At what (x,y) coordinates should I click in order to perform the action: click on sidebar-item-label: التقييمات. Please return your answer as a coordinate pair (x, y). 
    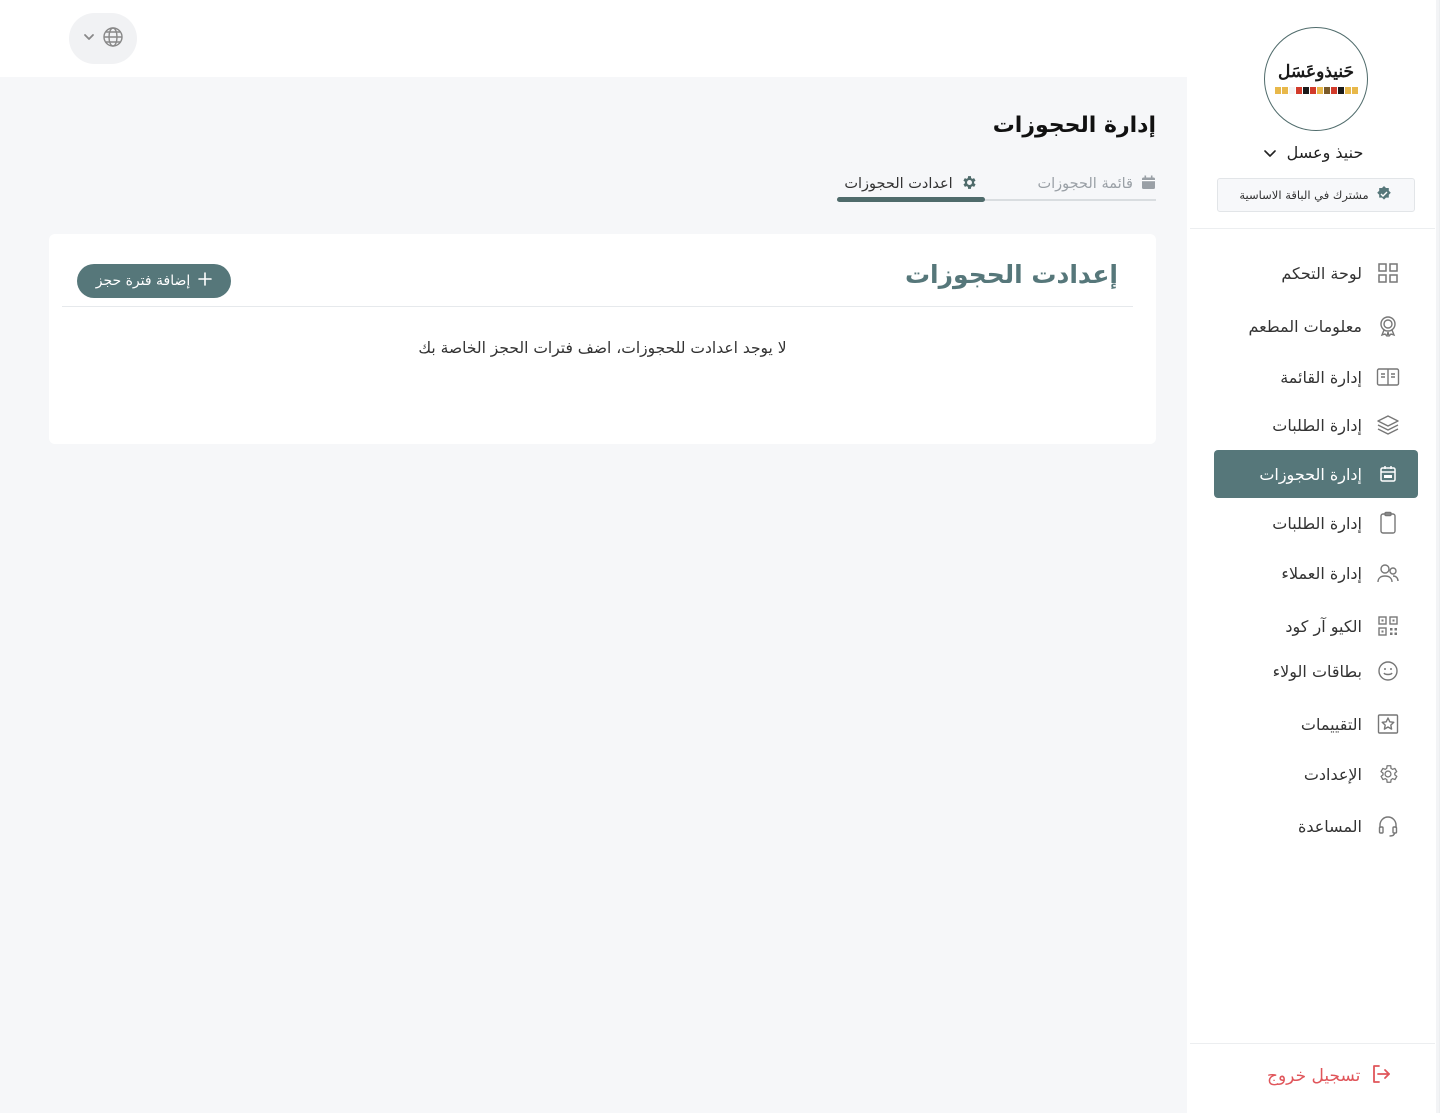
    Looking at the image, I should click on (1331, 724).